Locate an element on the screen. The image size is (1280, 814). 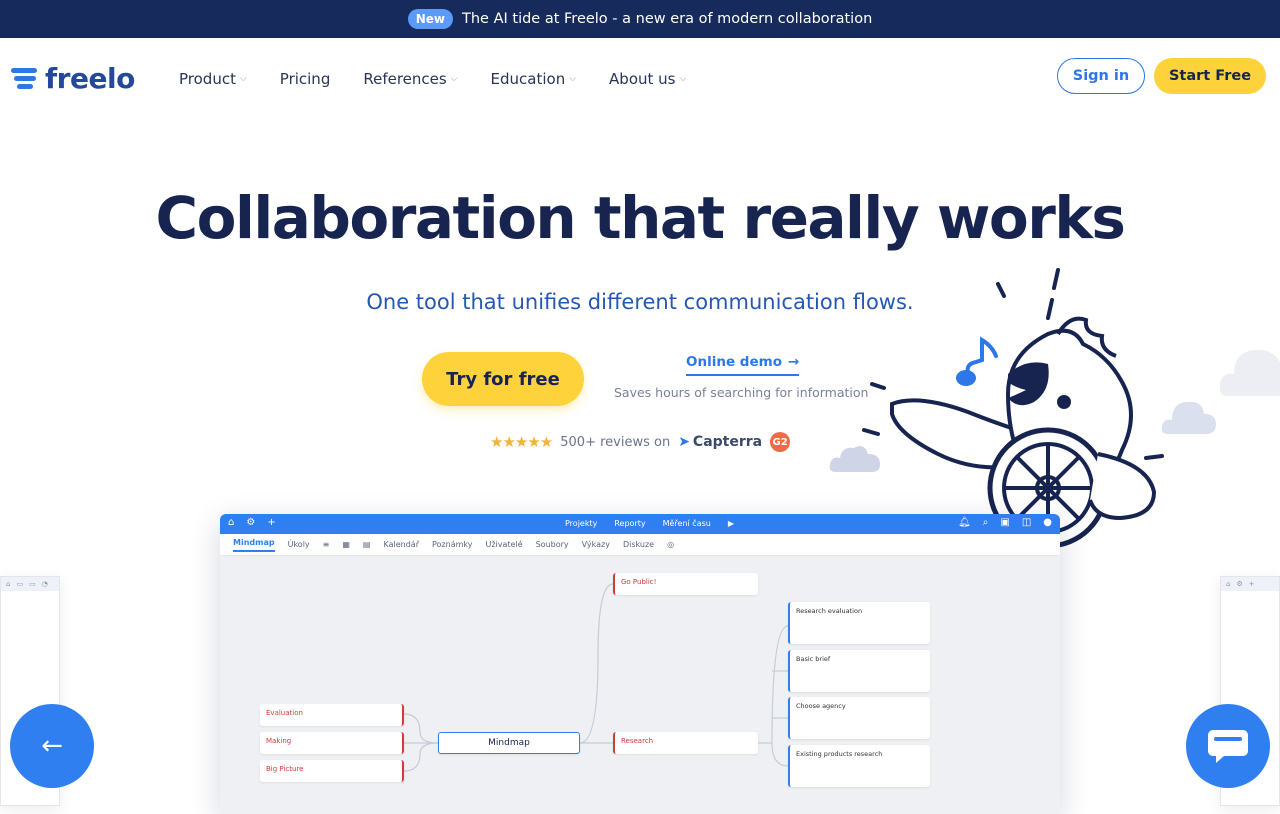
chat-bubble-icon is located at coordinates (1228, 746).